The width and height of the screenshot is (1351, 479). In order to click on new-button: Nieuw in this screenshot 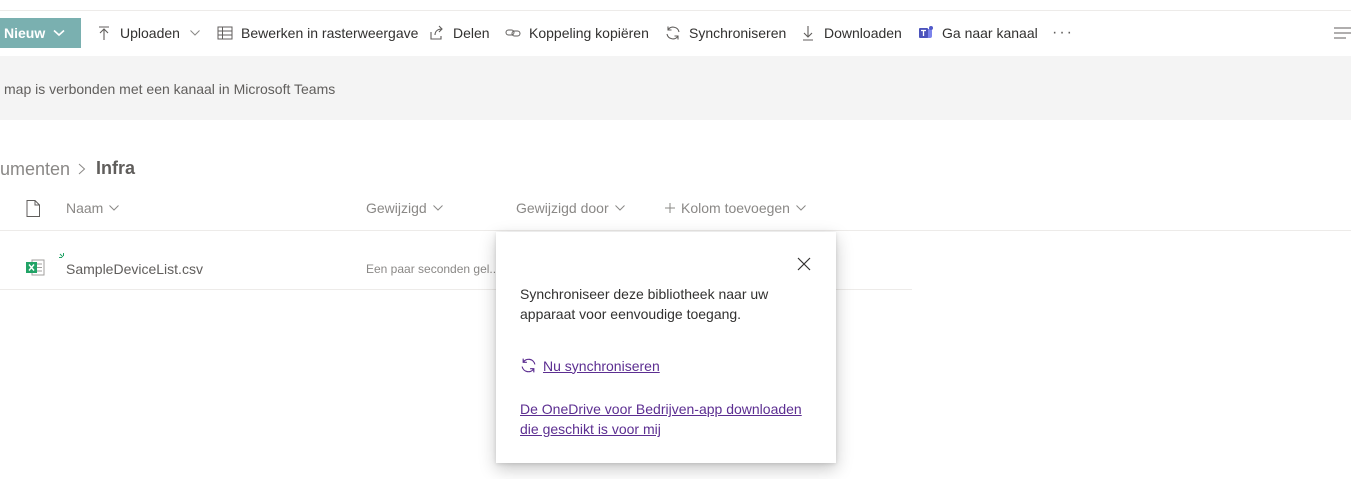, I will do `click(40, 33)`.